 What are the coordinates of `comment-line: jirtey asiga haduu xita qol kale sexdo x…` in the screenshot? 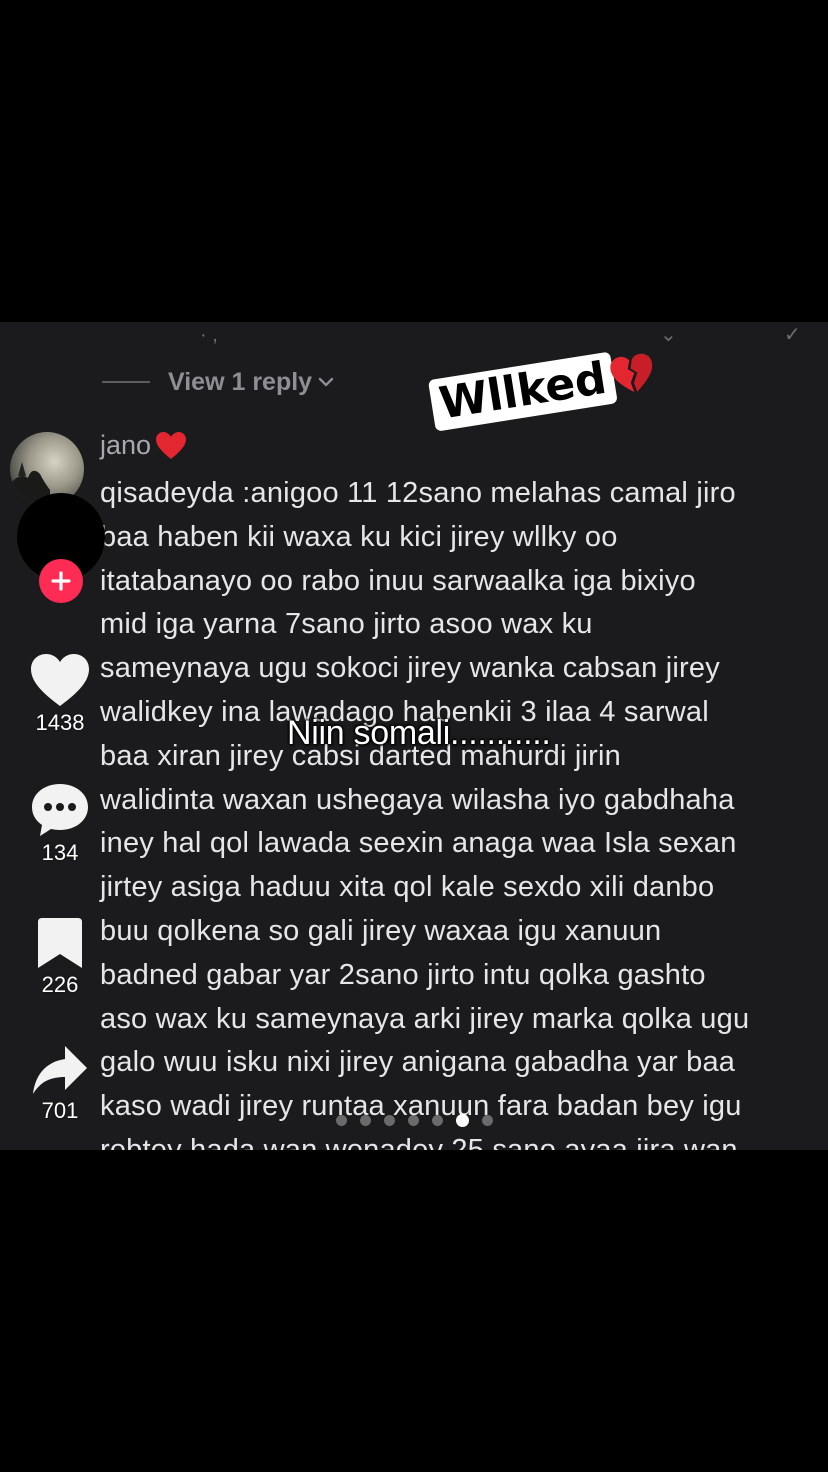 It's located at (407, 887).